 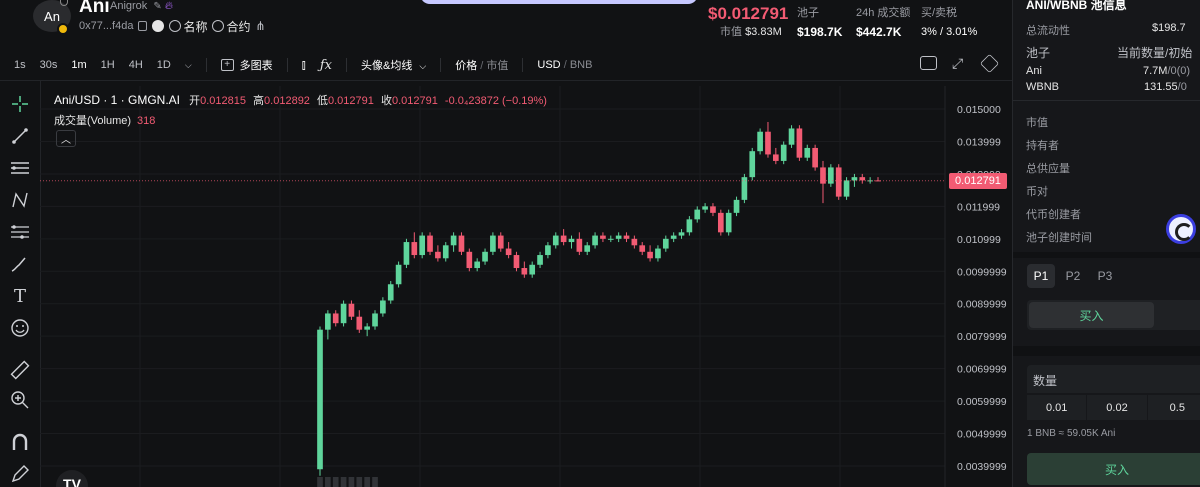 What do you see at coordinates (1113, 87) in the screenshot?
I see `pool-row-wbnb: WBNB 131.55/0` at bounding box center [1113, 87].